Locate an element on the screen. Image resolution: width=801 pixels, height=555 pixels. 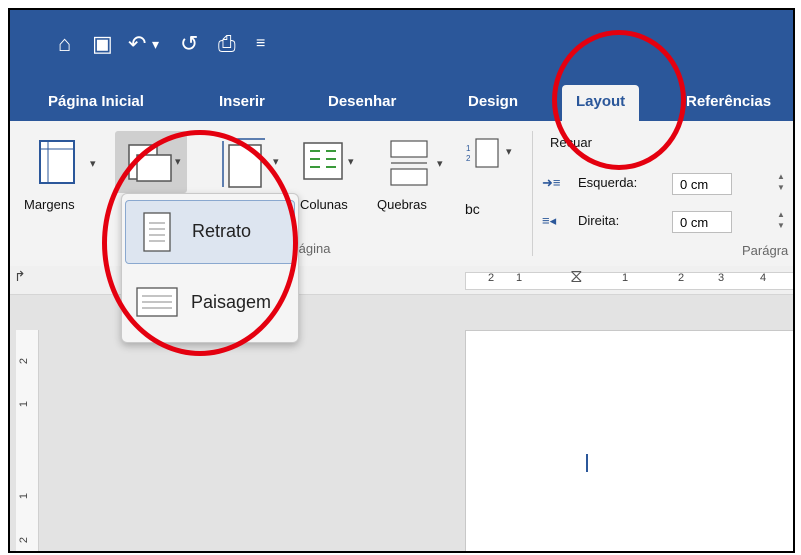
save-icon: ▣ is located at coordinates (102, 44).